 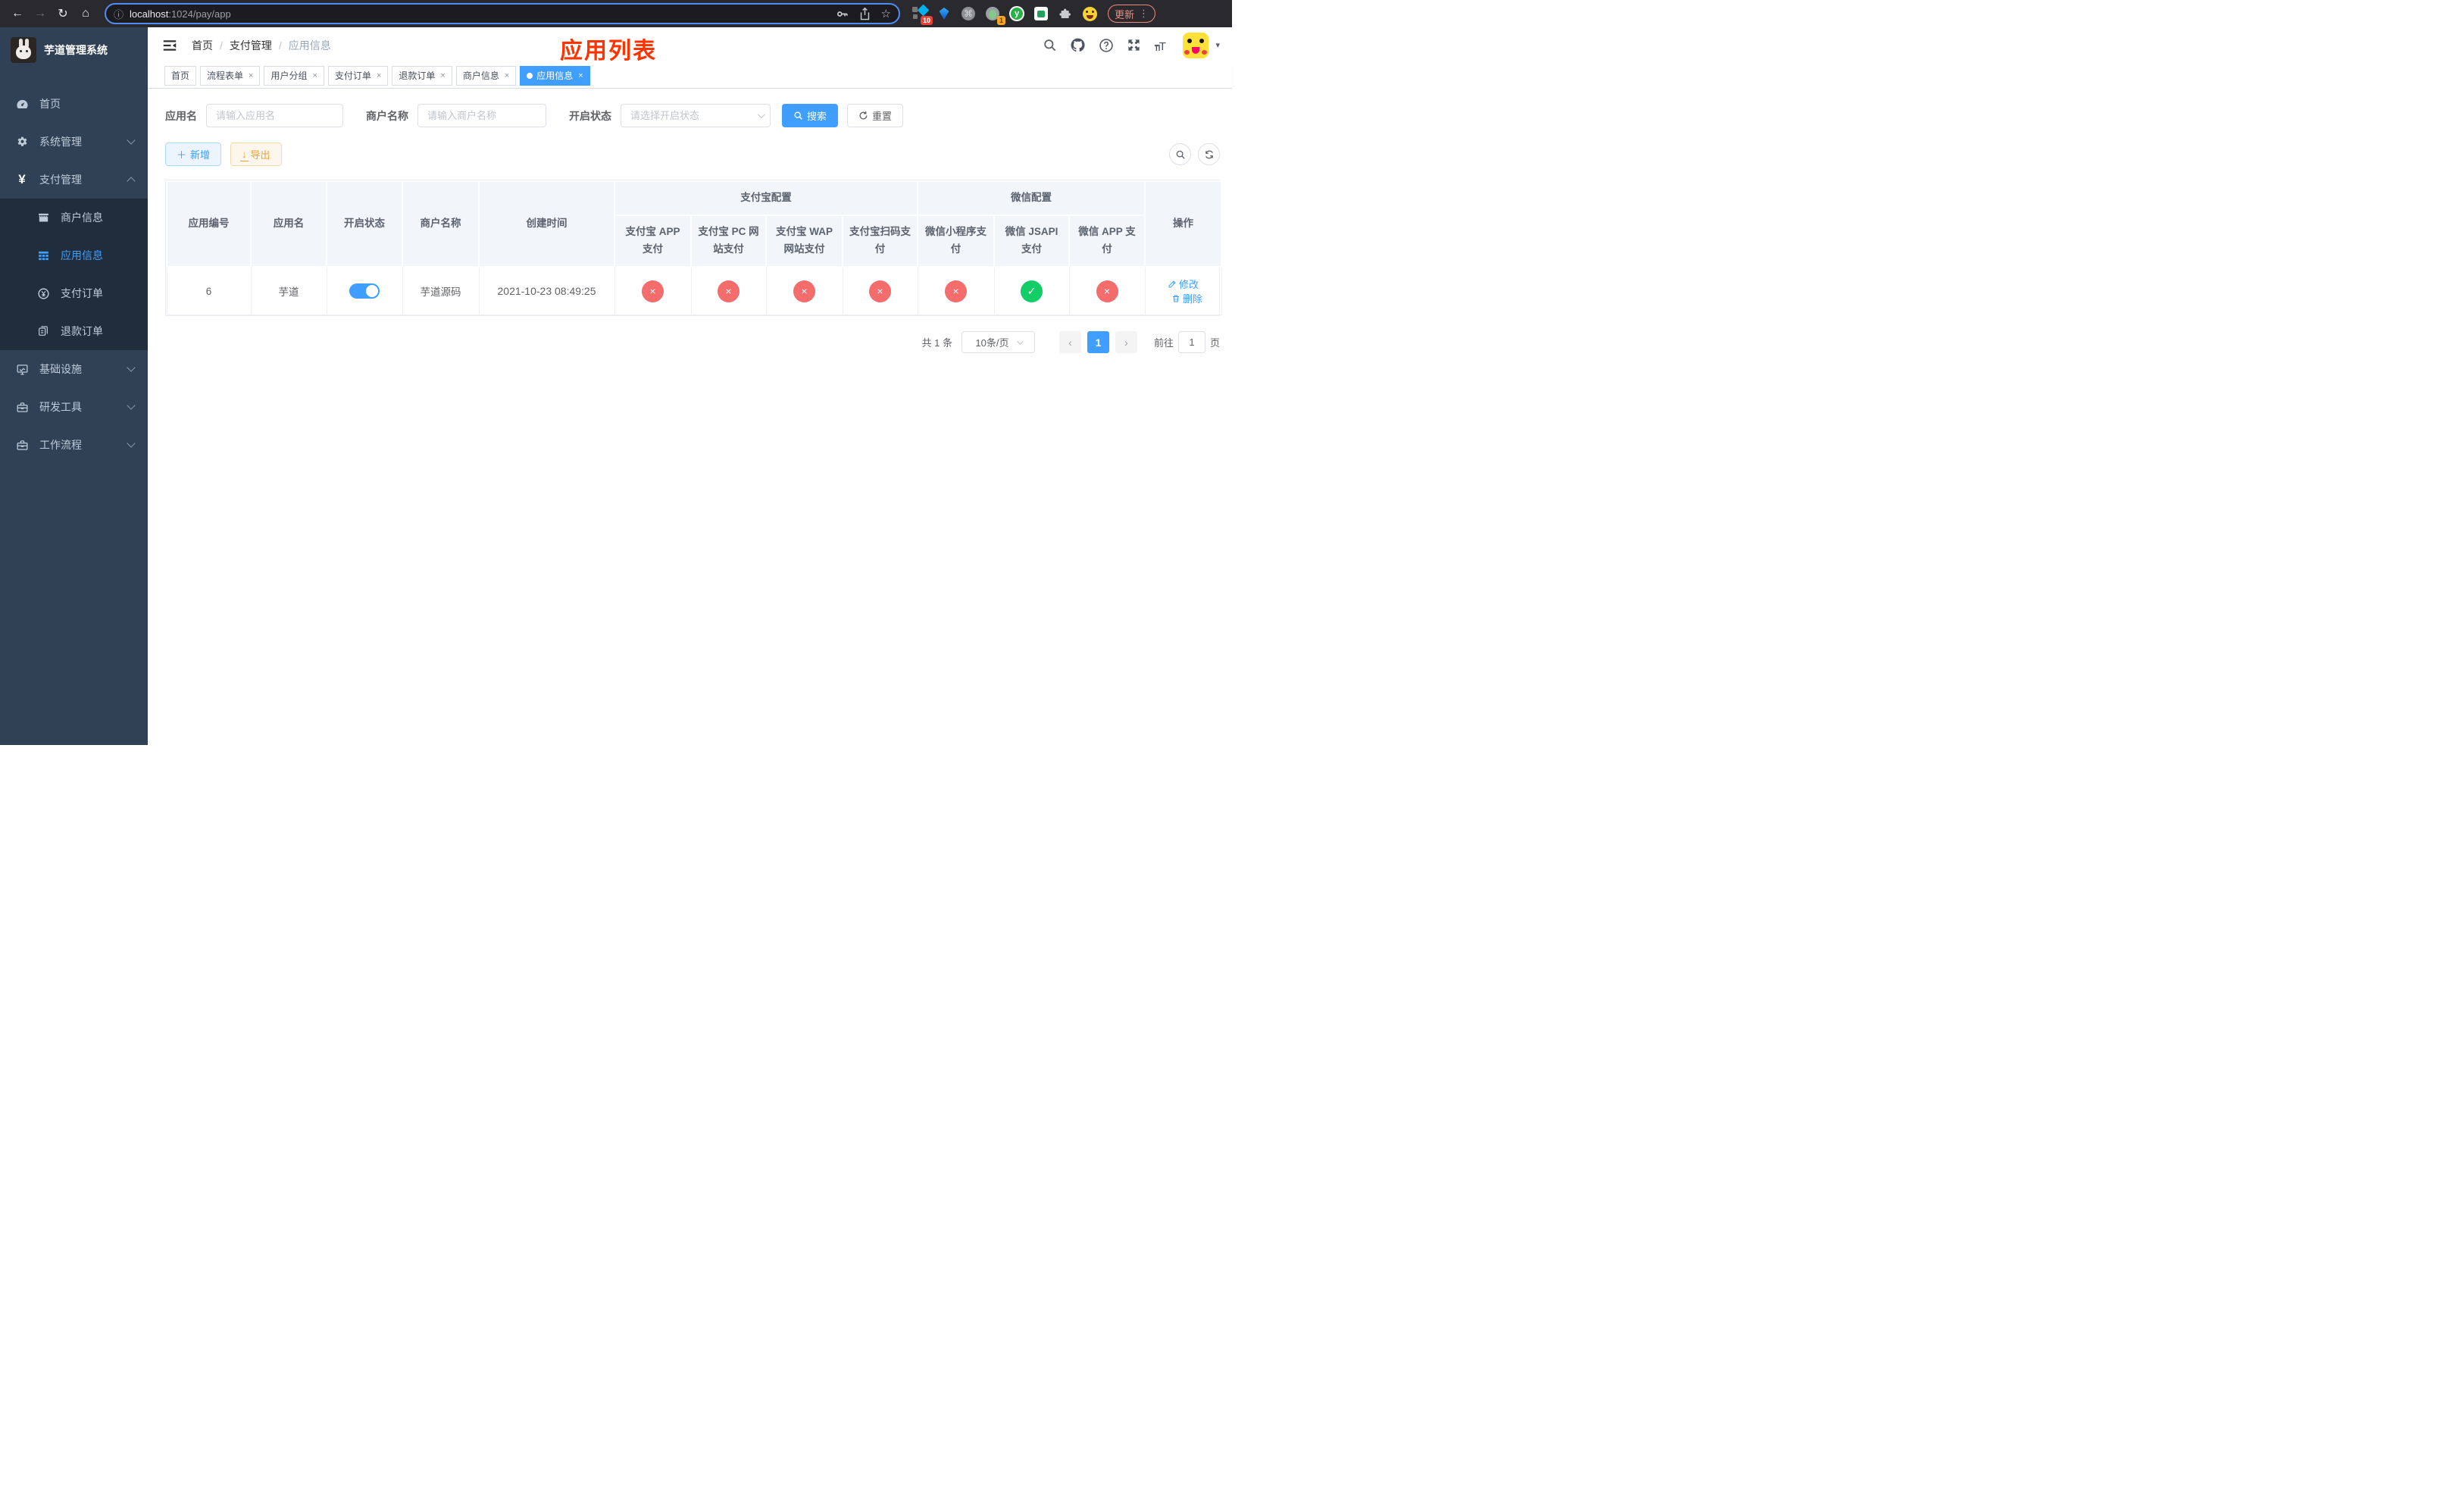 I want to click on reset-button: 重置, so click(x=875, y=115).